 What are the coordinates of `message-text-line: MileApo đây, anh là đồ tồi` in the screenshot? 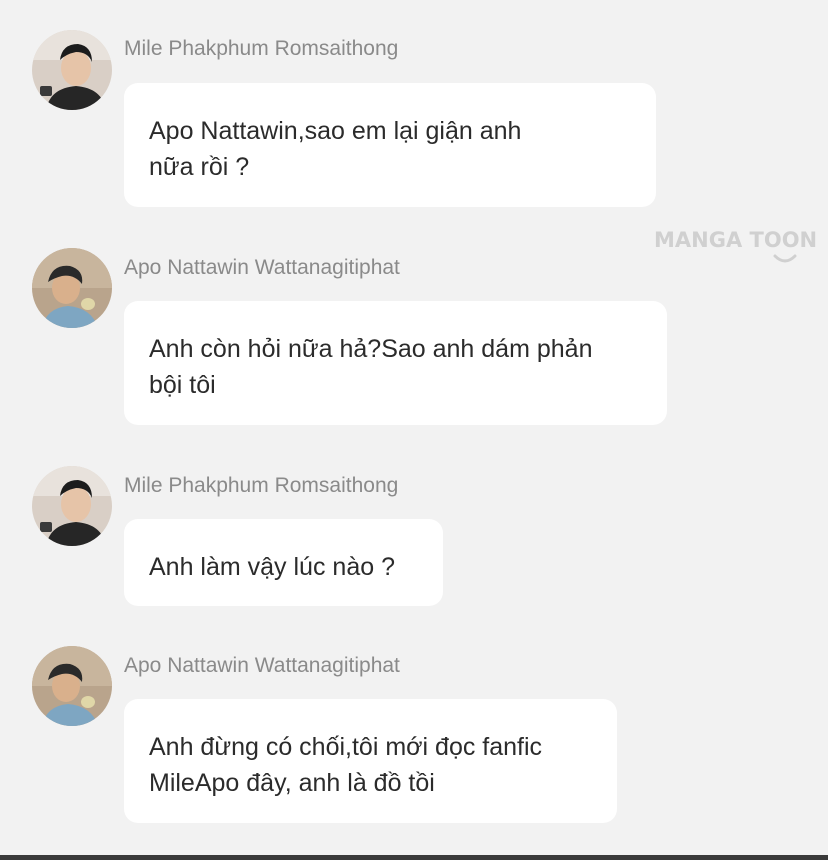 It's located at (292, 783).